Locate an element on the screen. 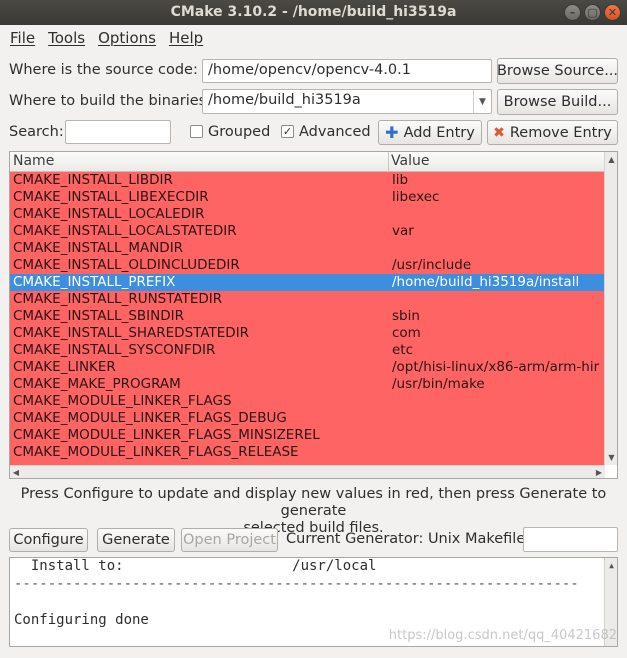  row-value: com is located at coordinates (498, 333).